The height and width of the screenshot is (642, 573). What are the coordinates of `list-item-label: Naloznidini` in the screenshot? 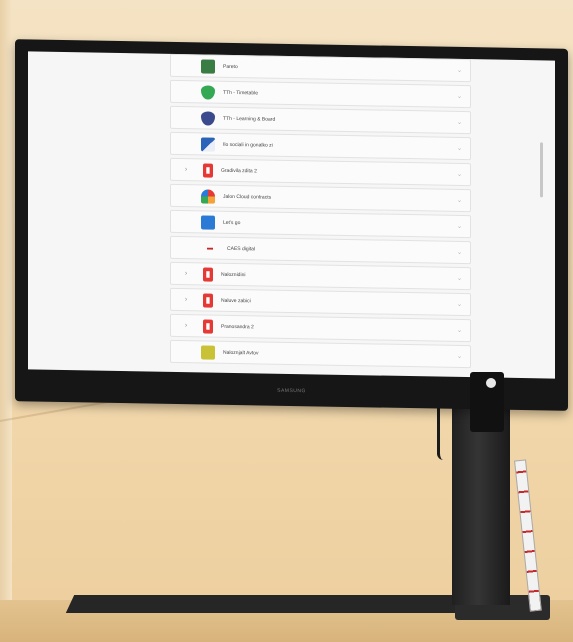 It's located at (233, 274).